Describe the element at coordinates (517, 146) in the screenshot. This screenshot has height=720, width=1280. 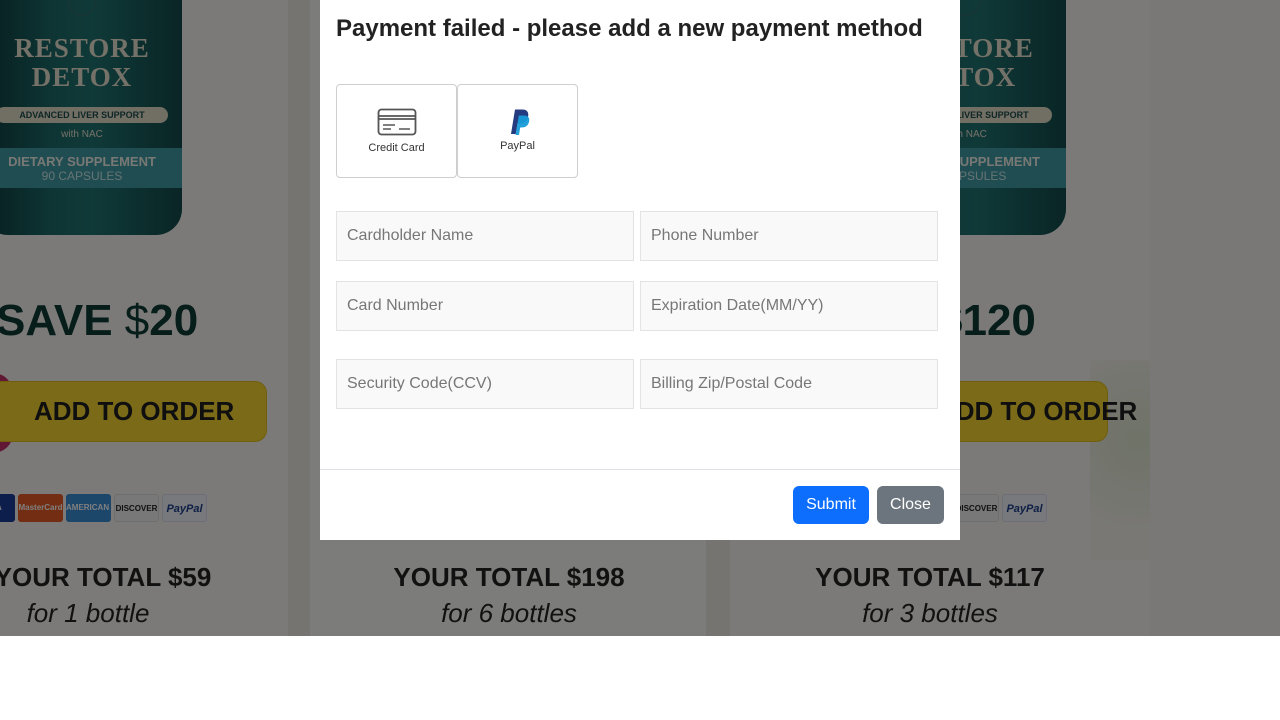
I see `payment-method-label: PayPal` at that location.